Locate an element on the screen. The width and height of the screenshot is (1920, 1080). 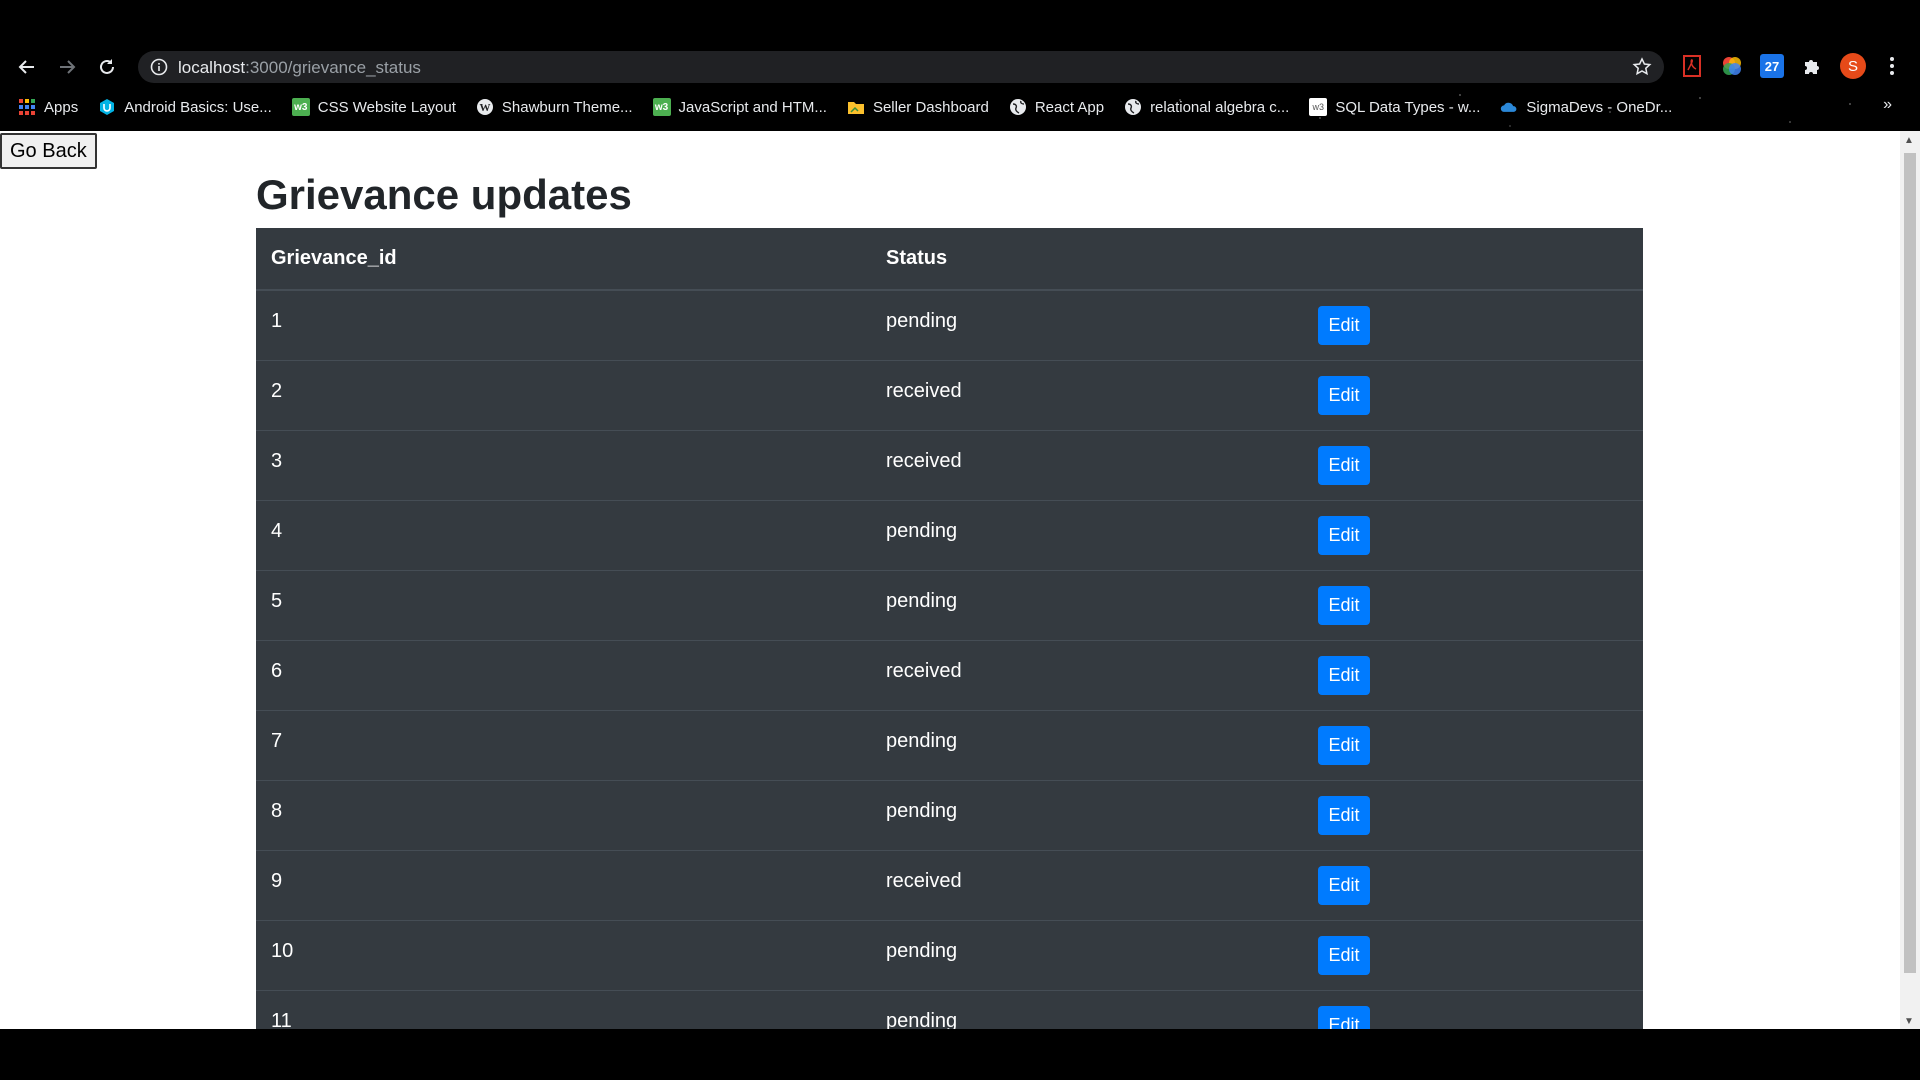
wordpress-icon: W is located at coordinates (485, 107).